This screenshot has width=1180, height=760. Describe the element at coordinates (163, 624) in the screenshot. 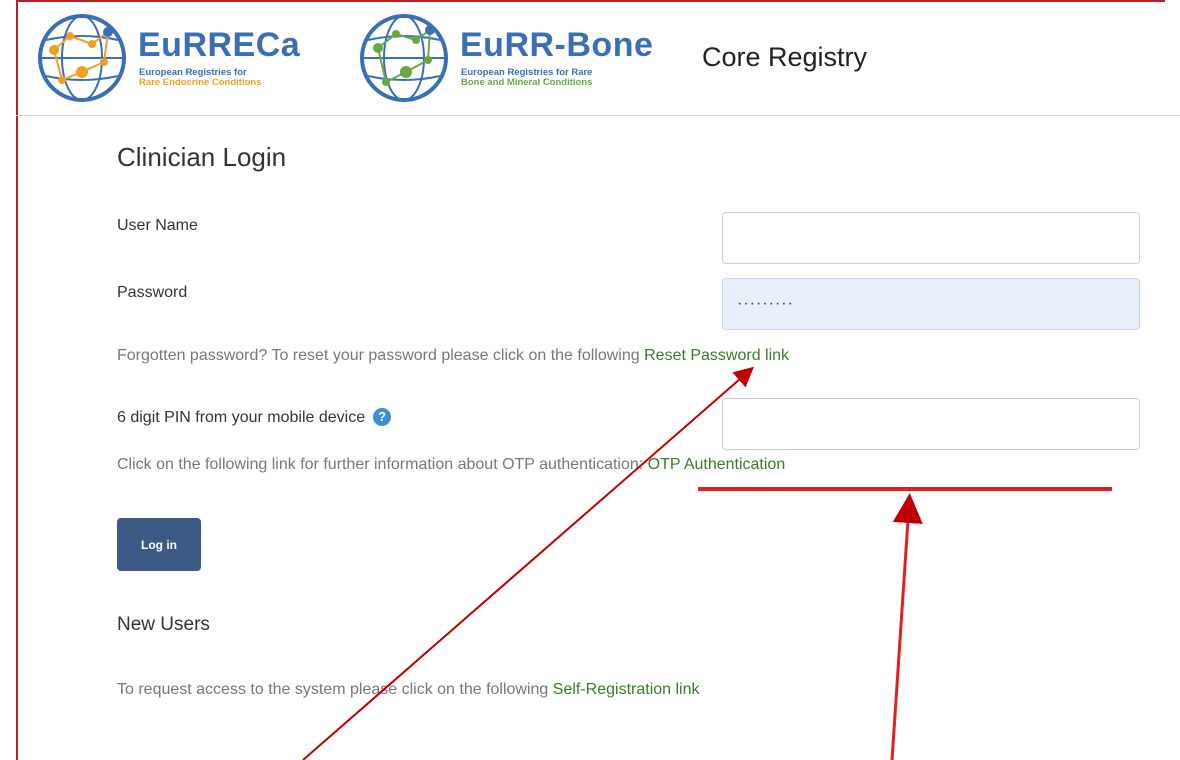

I see `new-users-heading: New Users` at that location.